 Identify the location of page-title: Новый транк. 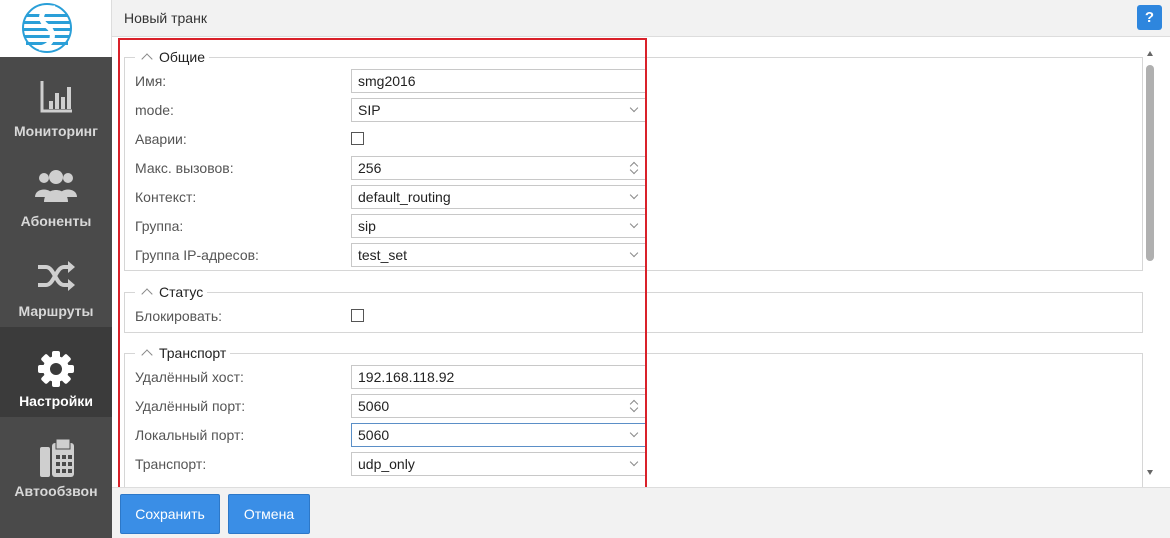
(165, 18).